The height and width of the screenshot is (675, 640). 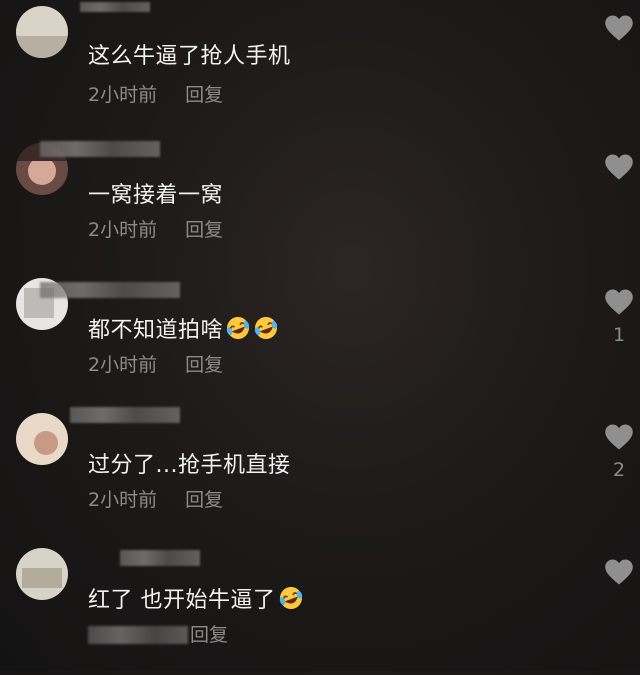 What do you see at coordinates (156, 330) in the screenshot?
I see `comment-text-body: 都不知道拍啥` at bounding box center [156, 330].